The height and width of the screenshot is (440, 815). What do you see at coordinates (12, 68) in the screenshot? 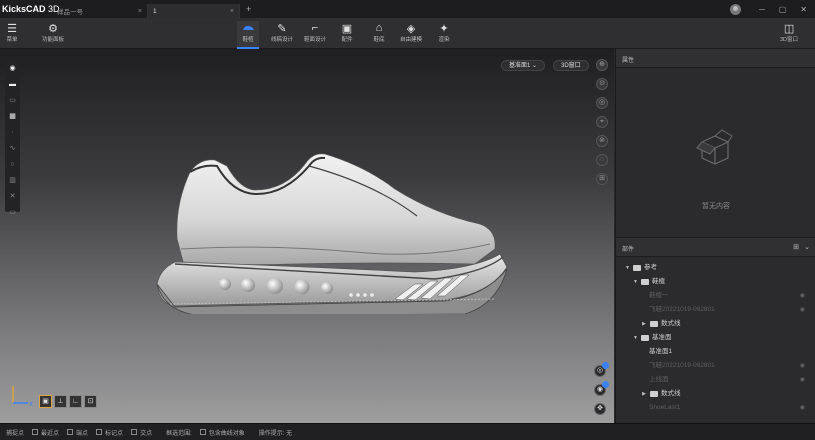
I see `visibility-icon: ◉` at bounding box center [12, 68].